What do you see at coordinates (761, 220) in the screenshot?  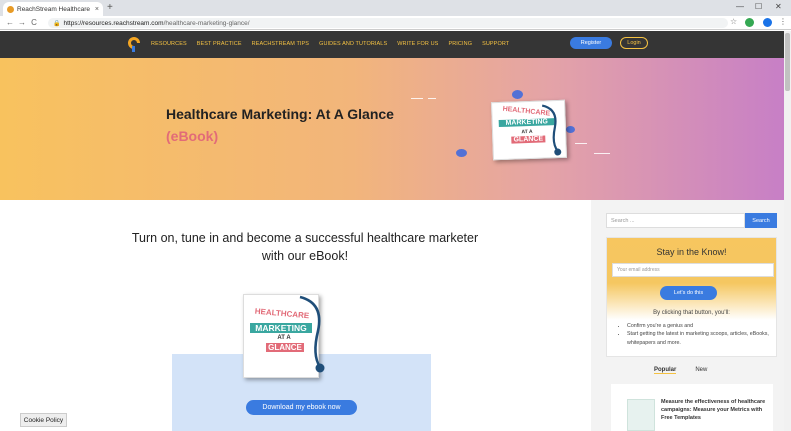 I see `search-button: Search` at bounding box center [761, 220].